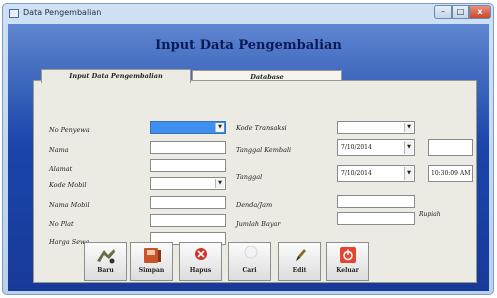 This screenshot has width=497, height=298. Describe the element at coordinates (480, 12) in the screenshot. I see `close-button: x` at that location.